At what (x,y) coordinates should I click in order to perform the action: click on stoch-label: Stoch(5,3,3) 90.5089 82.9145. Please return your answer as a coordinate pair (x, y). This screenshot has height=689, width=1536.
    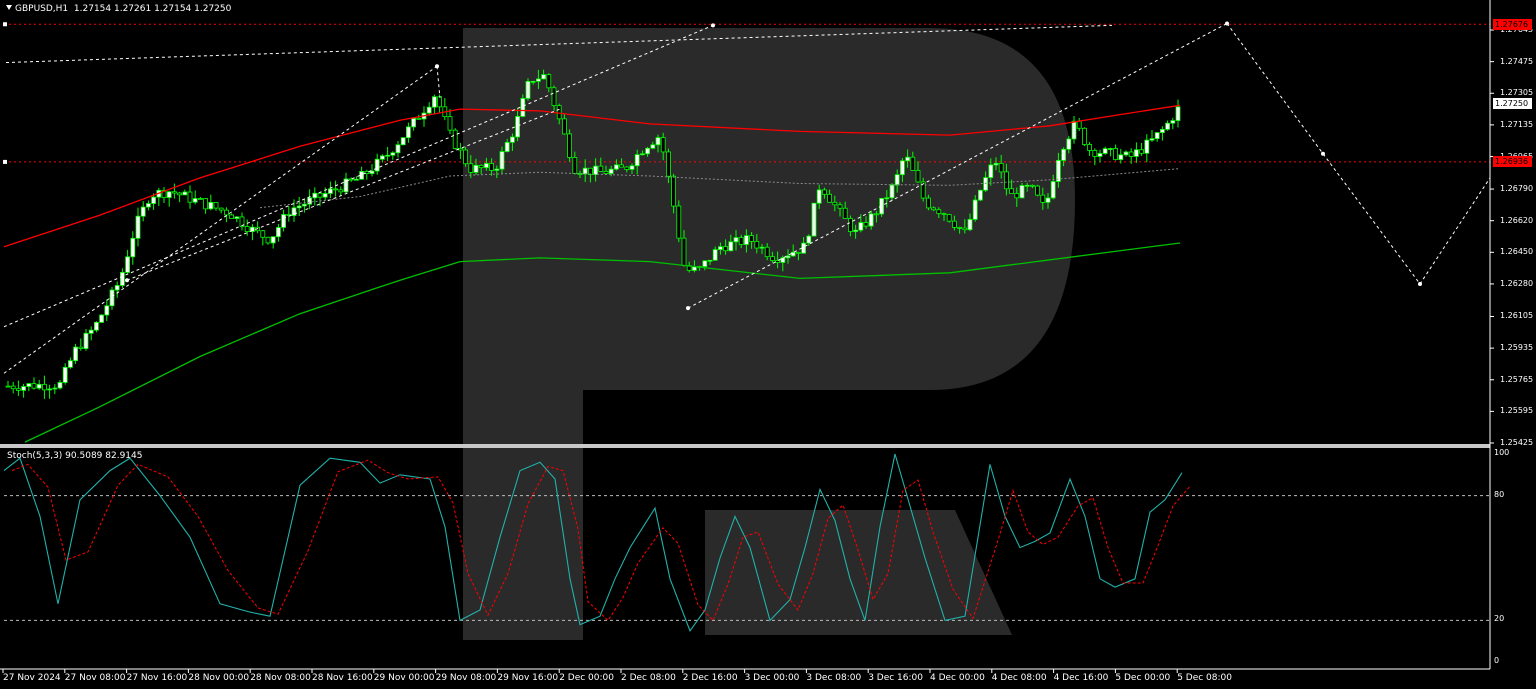
    Looking at the image, I should click on (75, 456).